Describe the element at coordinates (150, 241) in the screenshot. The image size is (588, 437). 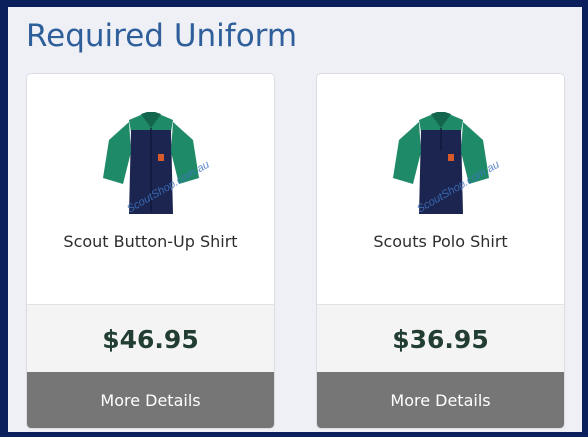
I see `product-name: Scout Button-Up Shirt` at that location.